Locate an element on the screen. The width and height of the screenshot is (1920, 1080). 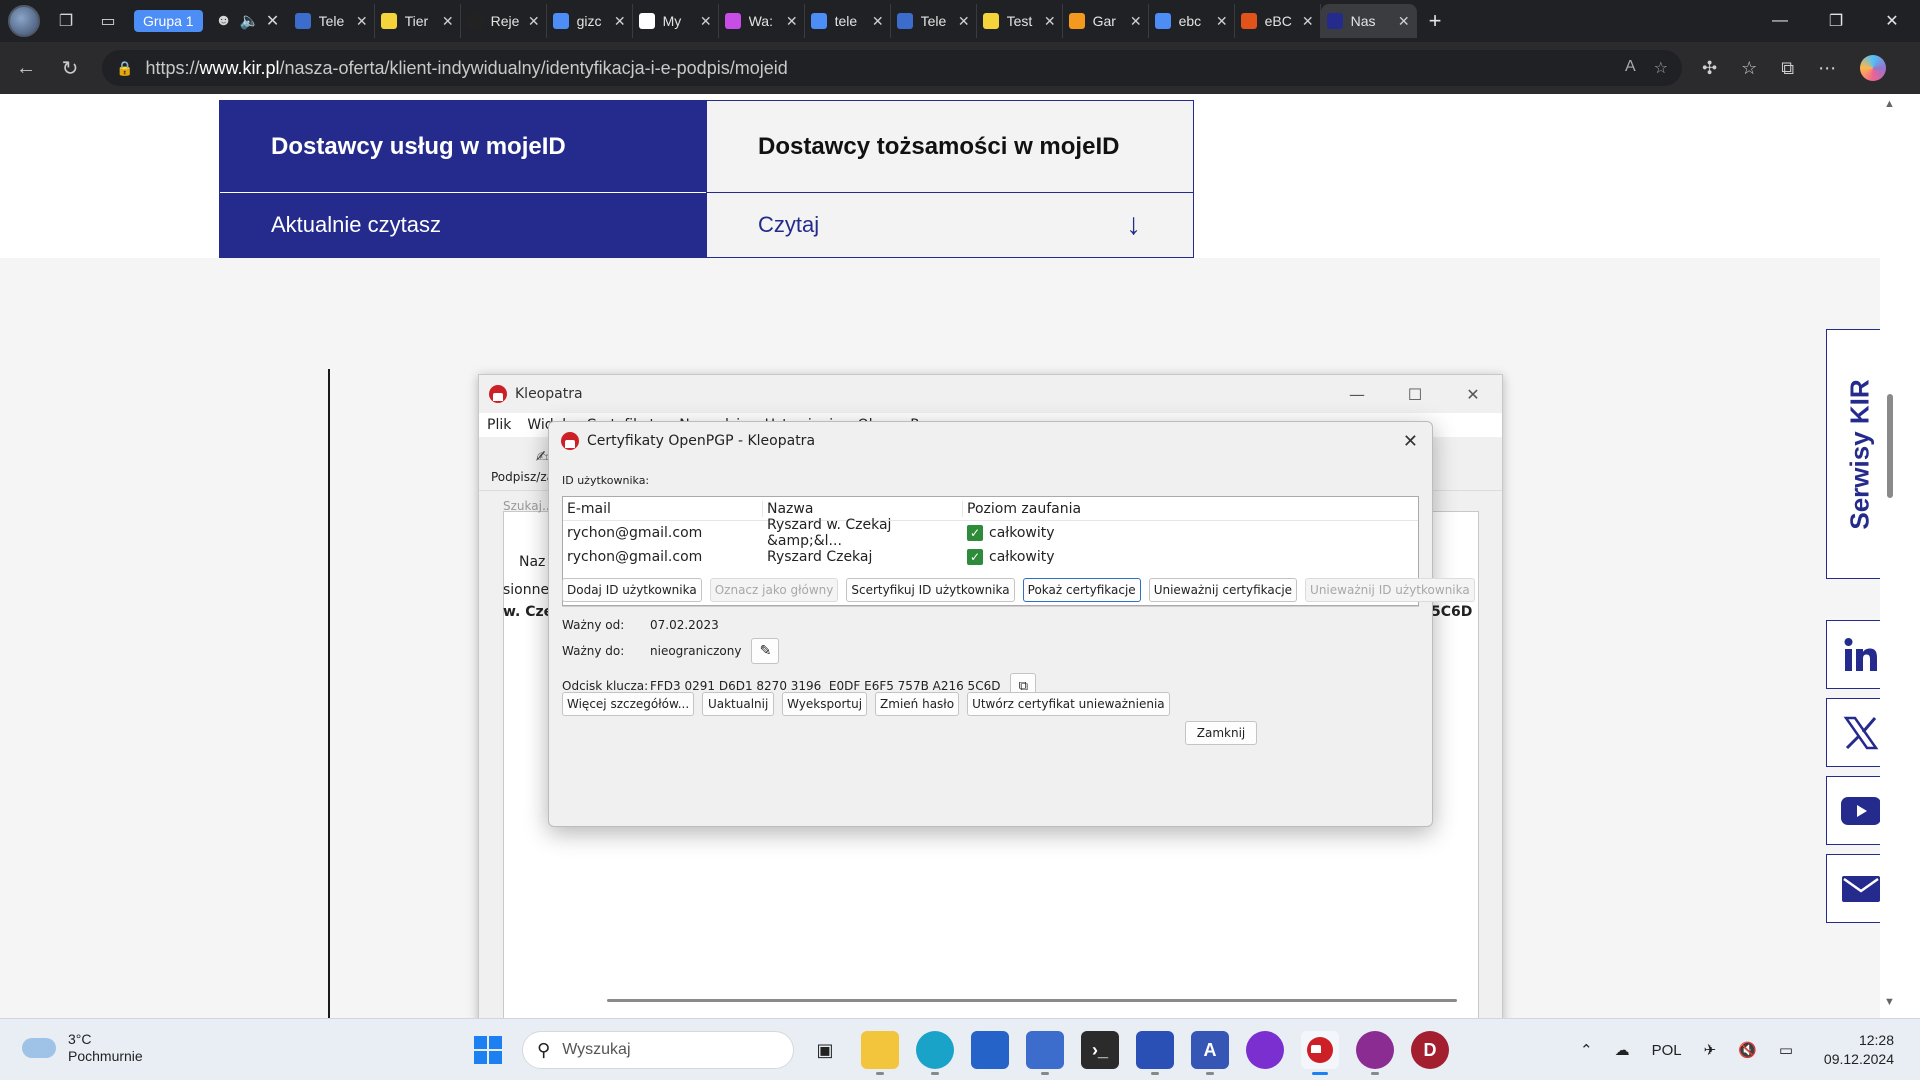
tab-audio-favicon: ☻ is located at coordinates (224, 21).